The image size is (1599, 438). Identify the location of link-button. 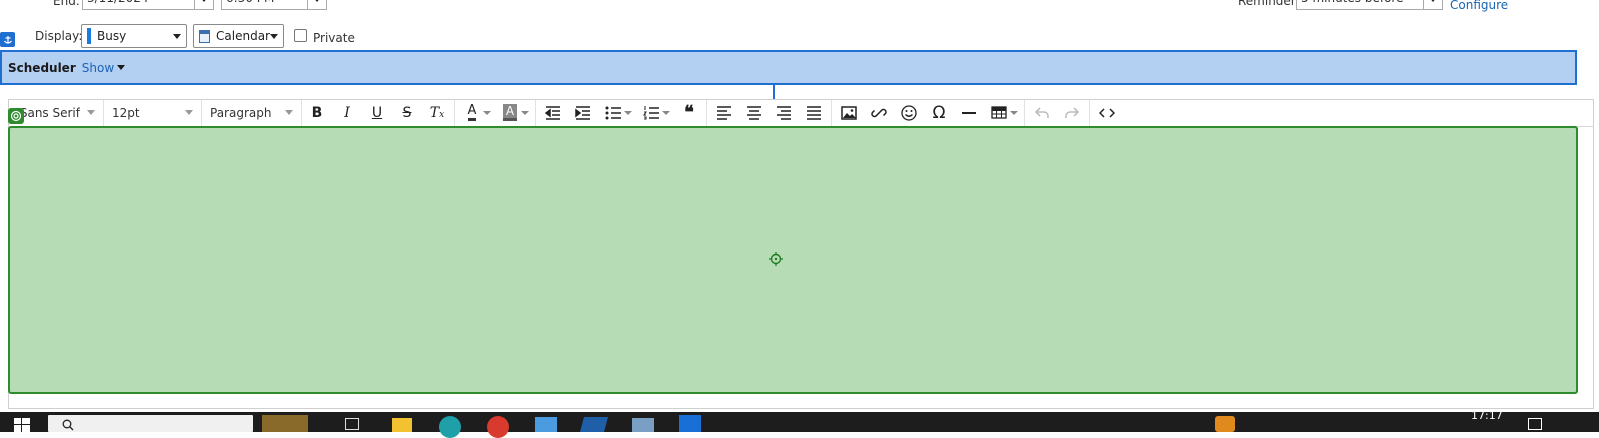
(879, 113).